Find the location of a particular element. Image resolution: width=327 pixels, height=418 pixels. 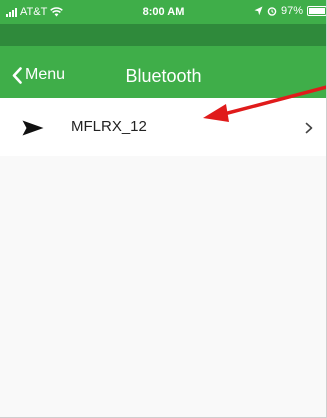

location-icon is located at coordinates (258, 11).